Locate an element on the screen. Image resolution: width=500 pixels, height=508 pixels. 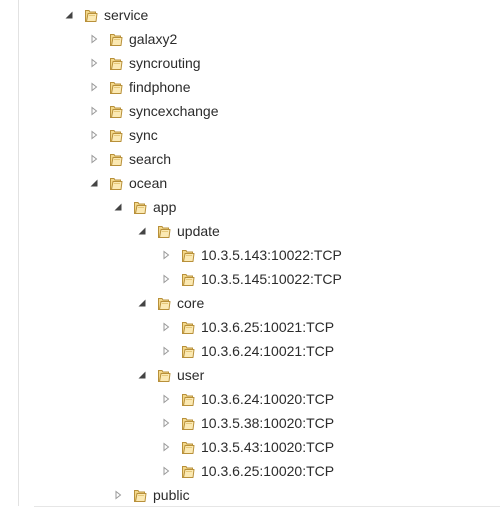
tree-node-endpoint: 10.3.6.25:10020:TCP is located at coordinates (246, 471).